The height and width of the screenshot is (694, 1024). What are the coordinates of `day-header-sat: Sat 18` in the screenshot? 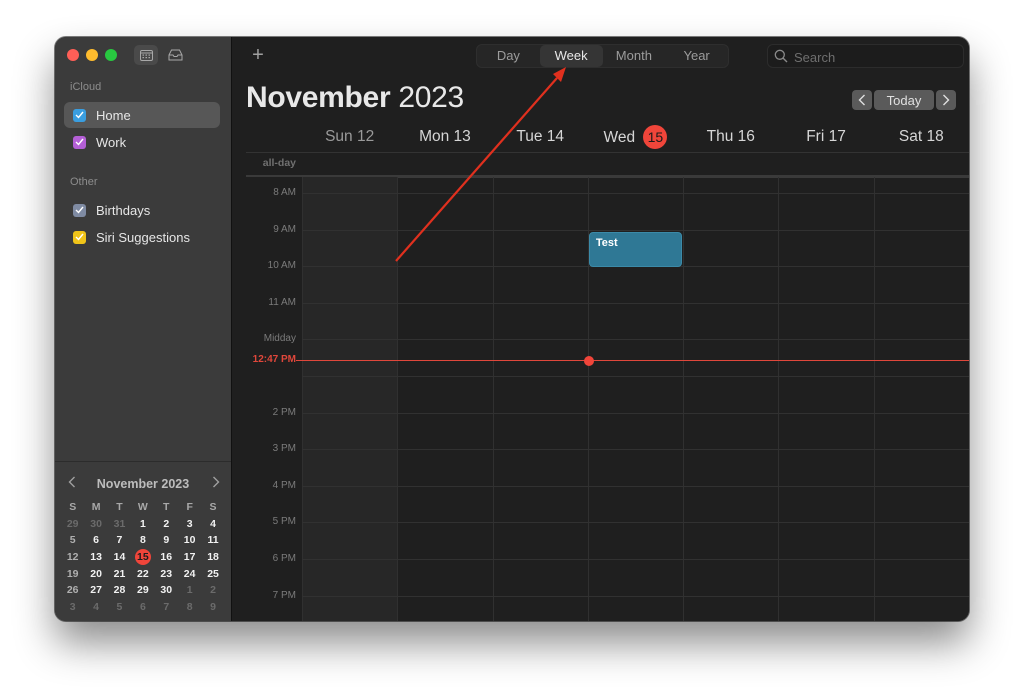 It's located at (921, 138).